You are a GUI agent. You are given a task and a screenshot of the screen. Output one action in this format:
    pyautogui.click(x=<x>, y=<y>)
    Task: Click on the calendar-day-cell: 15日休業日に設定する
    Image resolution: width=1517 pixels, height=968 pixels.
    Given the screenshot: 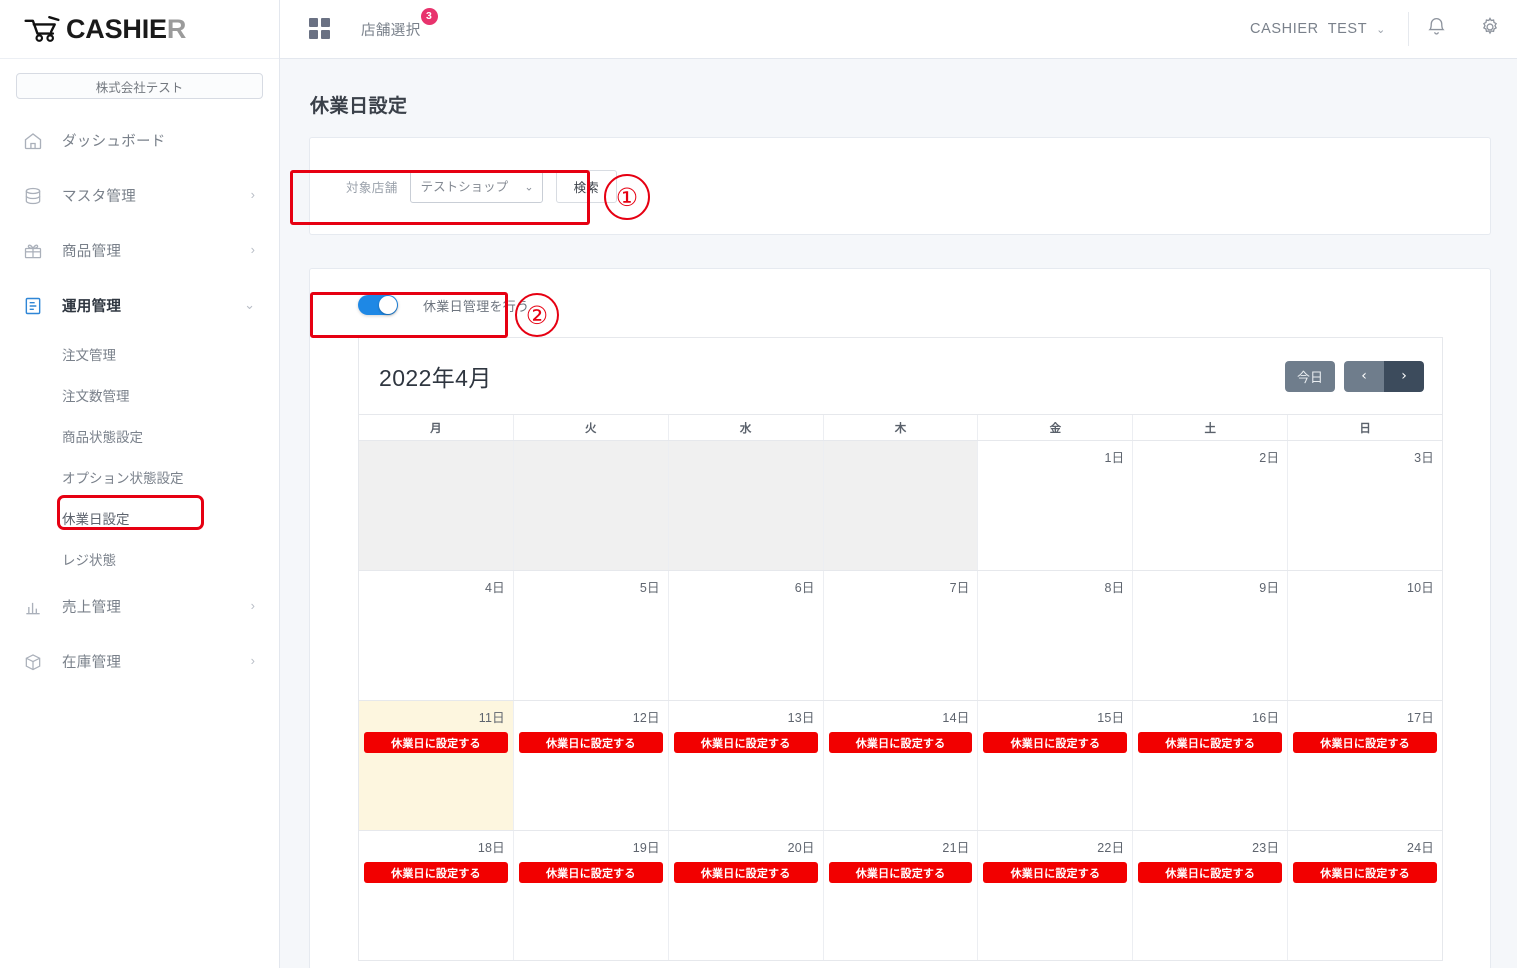 What is the action you would take?
    pyautogui.click(x=1054, y=765)
    